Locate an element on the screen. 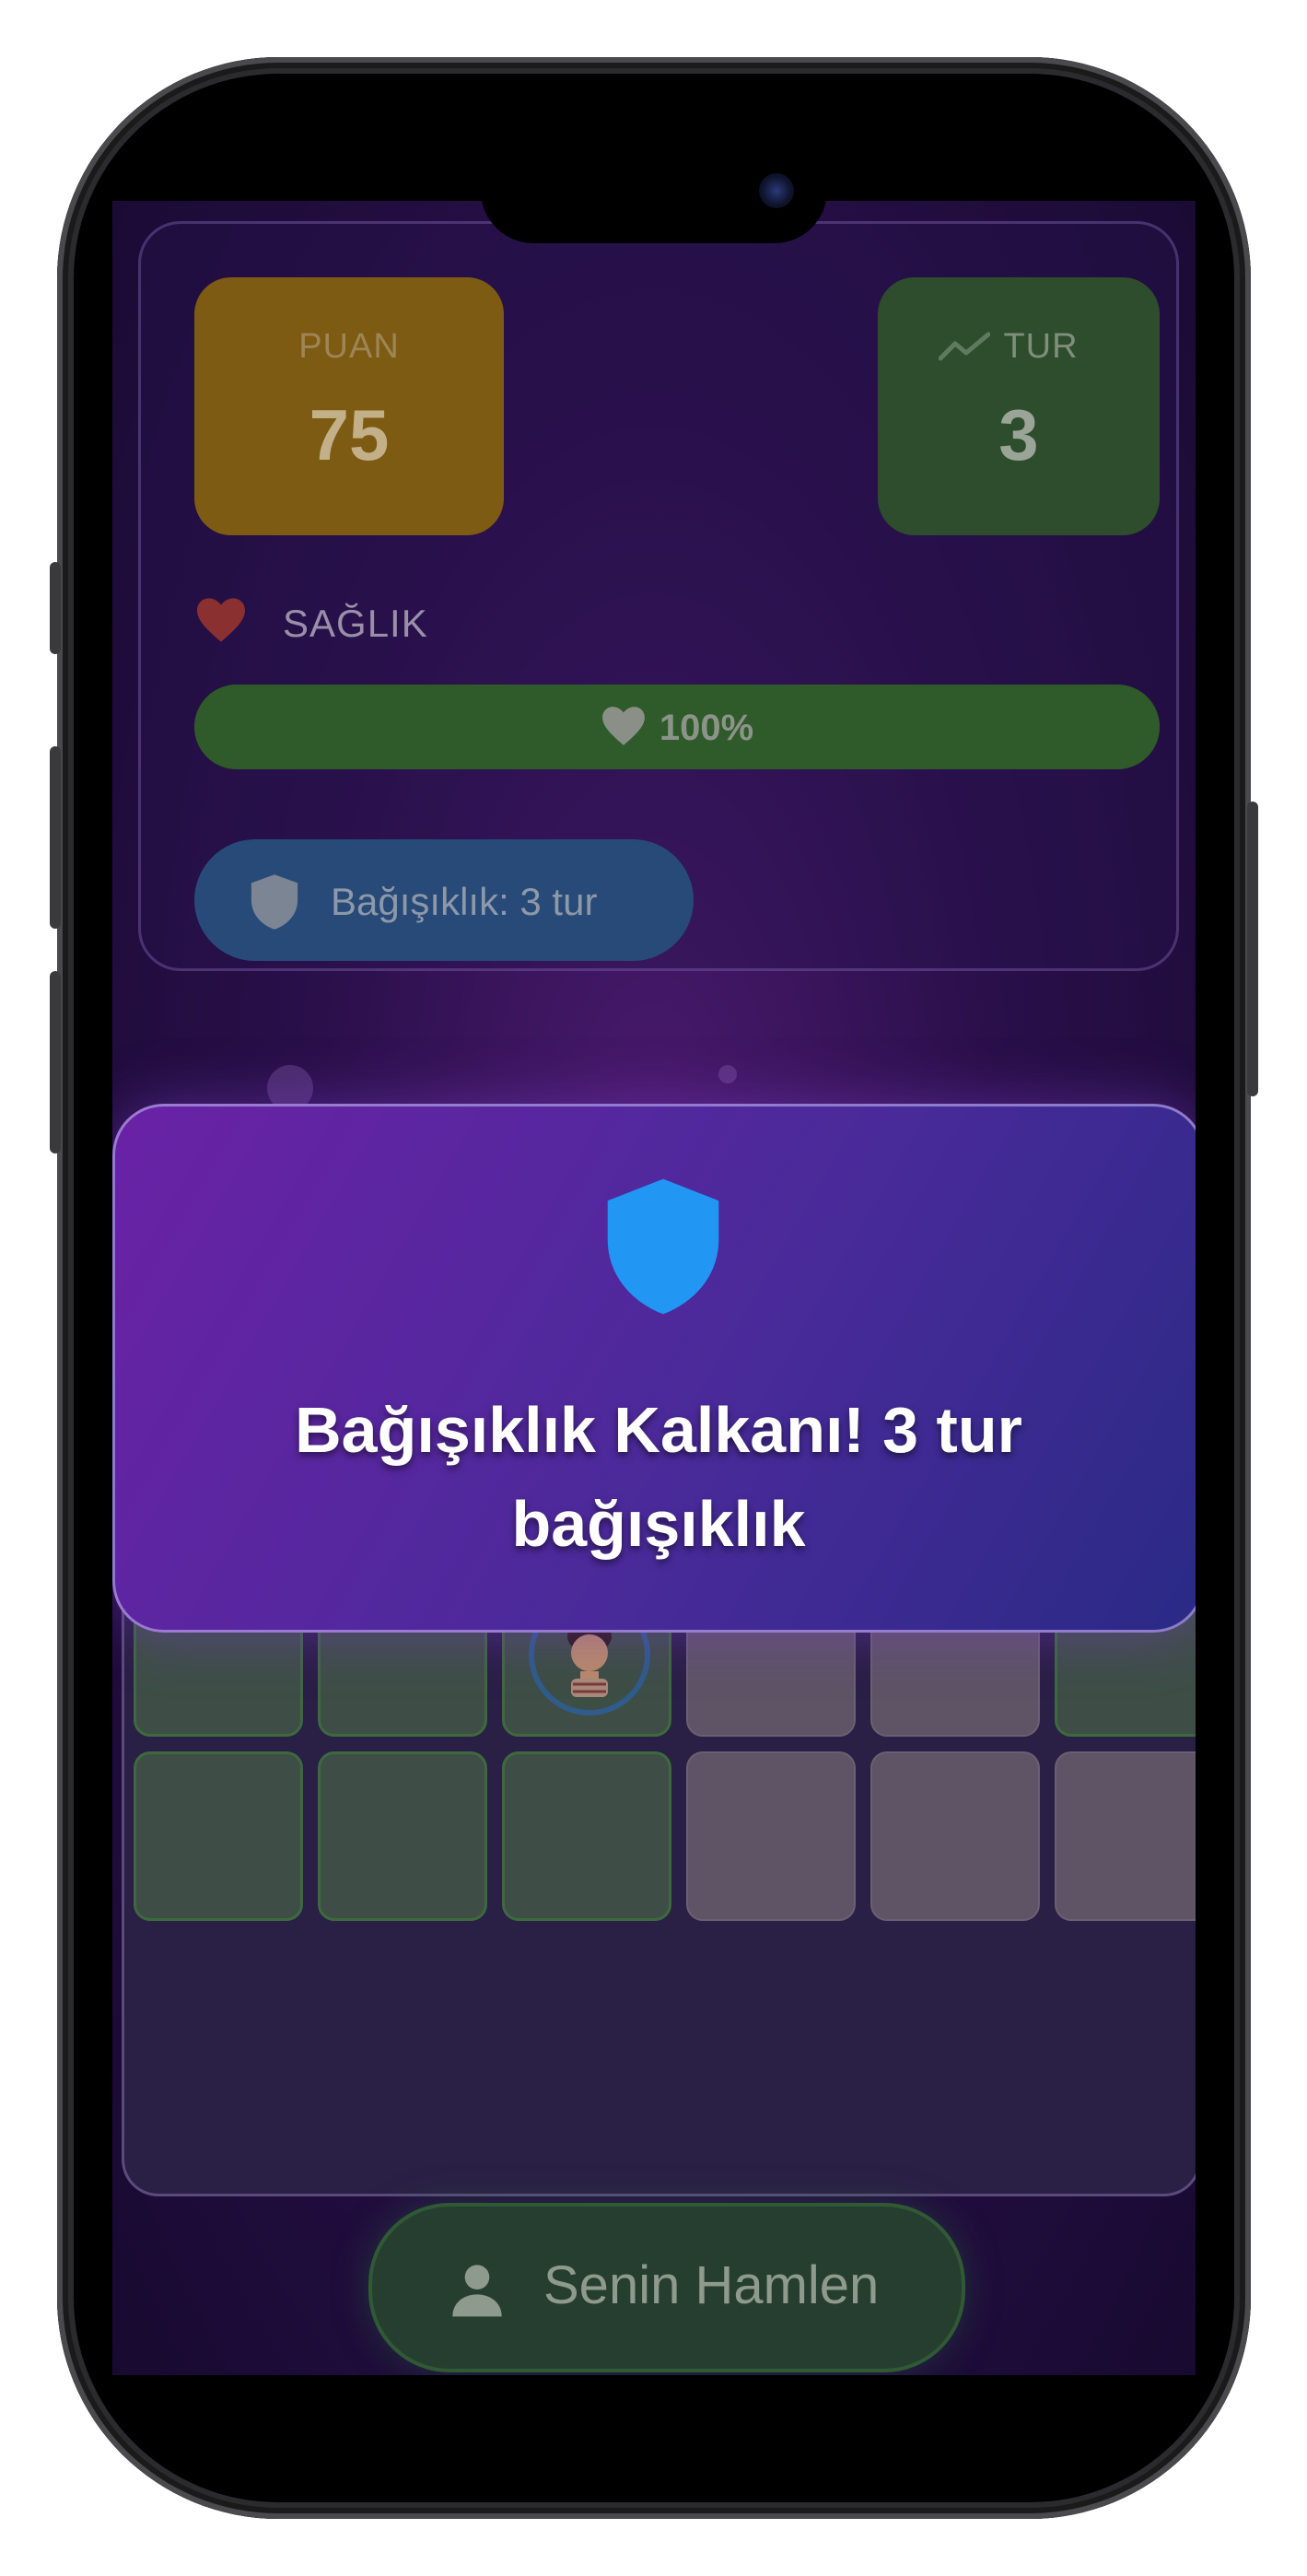  score-value: 75 is located at coordinates (349, 434).